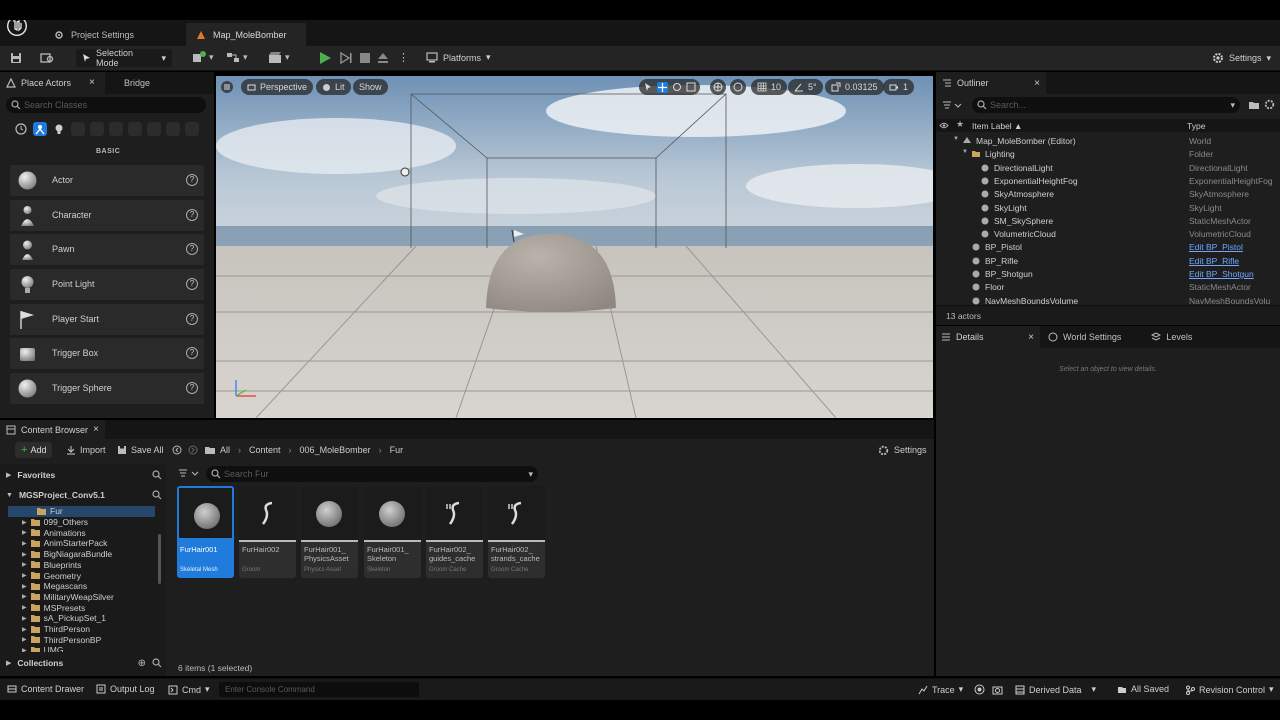 Image resolution: width=1280 pixels, height=720 pixels. What do you see at coordinates (1108, 234) in the screenshot?
I see `outliner-row: VolumetricCloud VolumetricCloud` at bounding box center [1108, 234].